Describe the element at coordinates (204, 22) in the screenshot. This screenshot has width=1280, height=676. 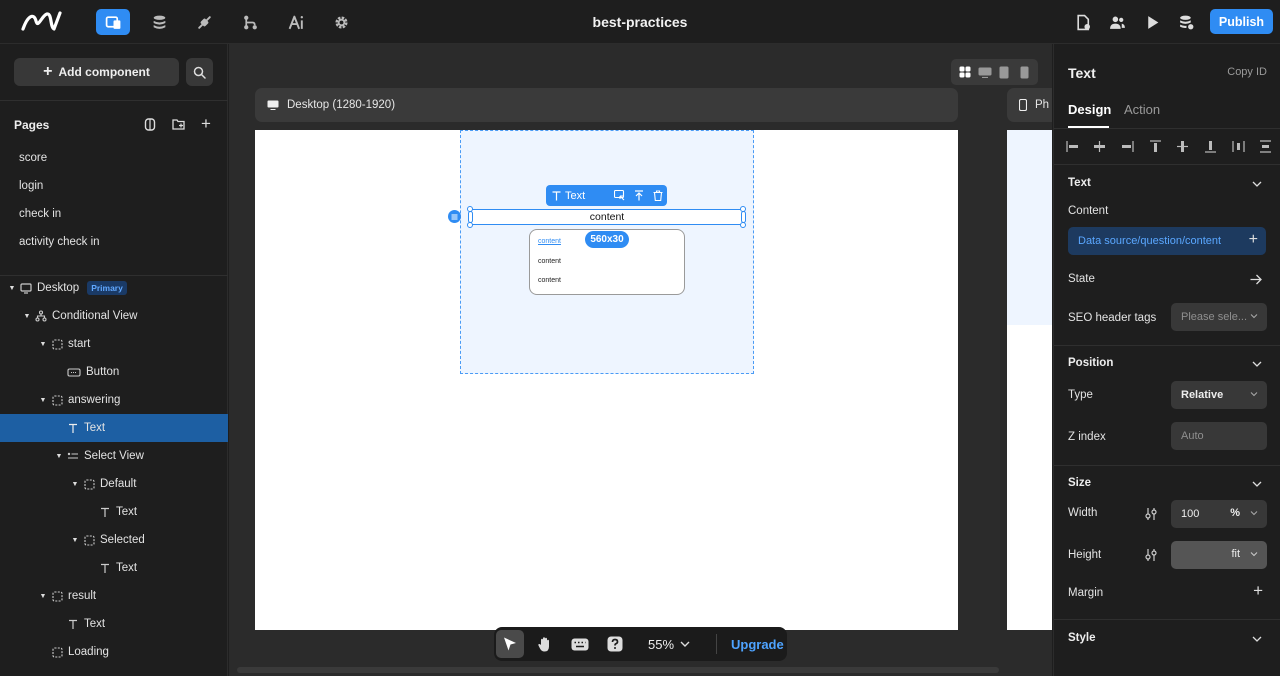
I see `plugins-tool-button` at that location.